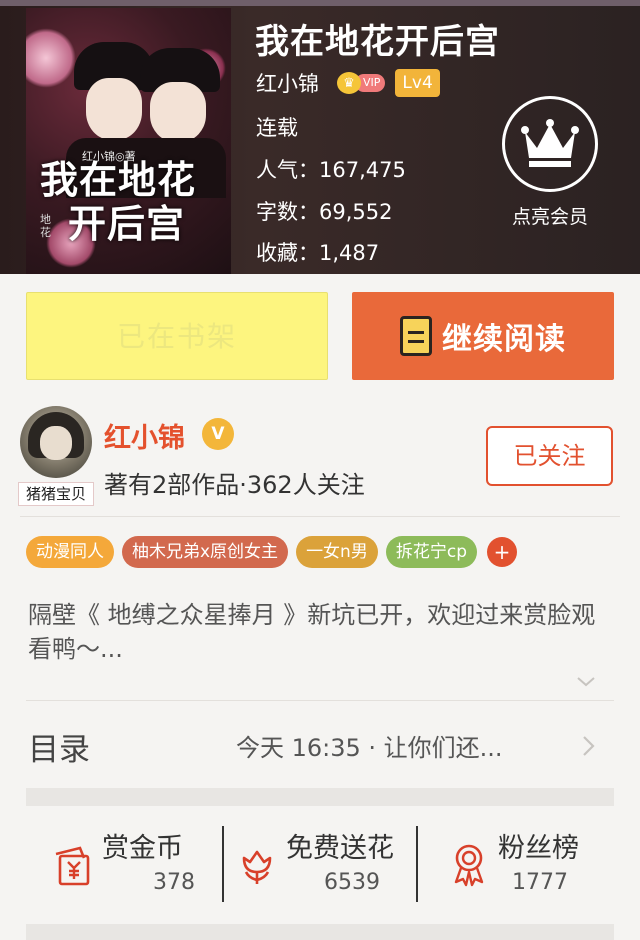 This screenshot has height=940, width=640. I want to click on book-cover: 红小锦◎著 我在地花 开后宫 地花, so click(128, 141).